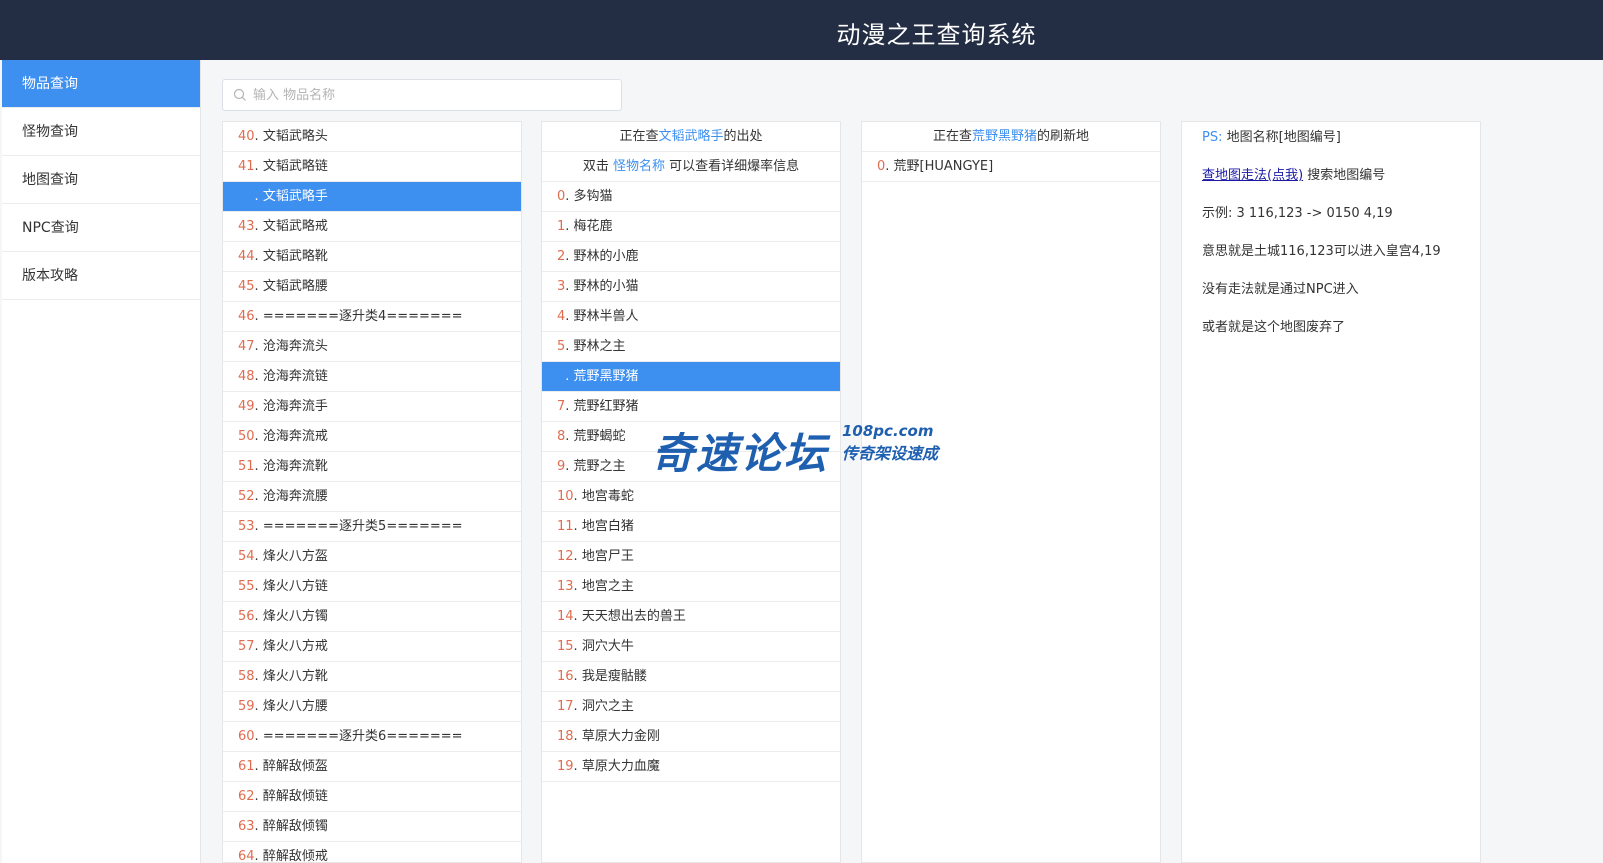 The height and width of the screenshot is (863, 1603). Describe the element at coordinates (691, 497) in the screenshot. I see `monster-row: 10. 地宫毒蛇` at that location.